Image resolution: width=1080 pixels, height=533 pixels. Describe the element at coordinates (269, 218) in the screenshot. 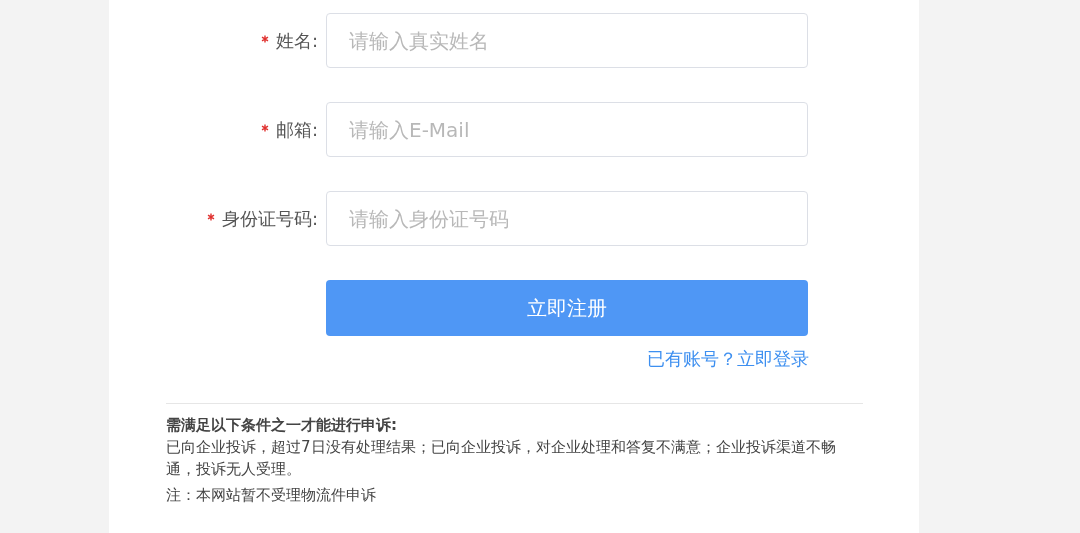

I see `field-label: 身份证号码:` at that location.